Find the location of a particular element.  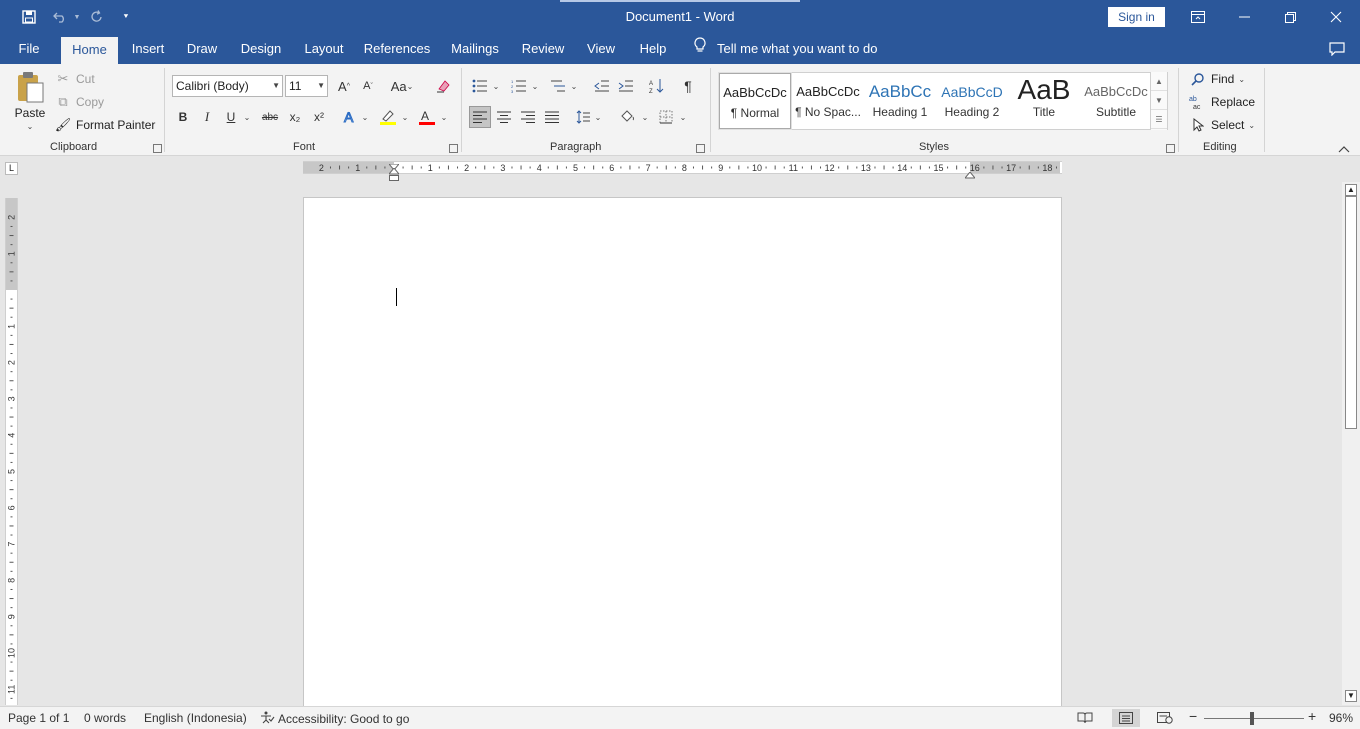

highlight-icon is located at coordinates (388, 117).